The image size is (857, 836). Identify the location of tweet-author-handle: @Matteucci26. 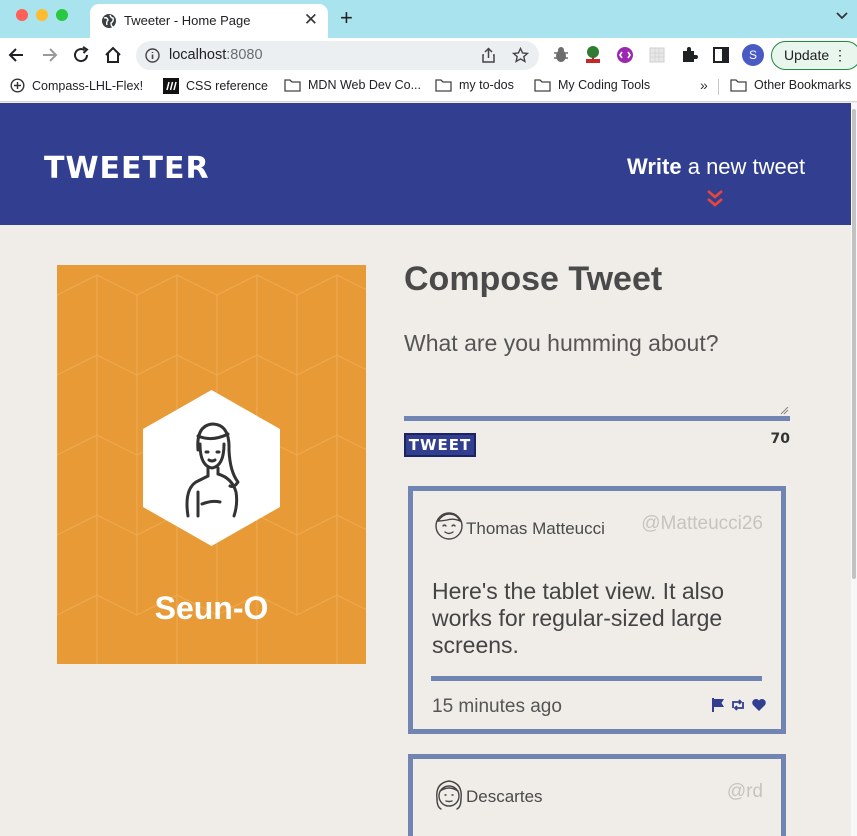
(702, 523).